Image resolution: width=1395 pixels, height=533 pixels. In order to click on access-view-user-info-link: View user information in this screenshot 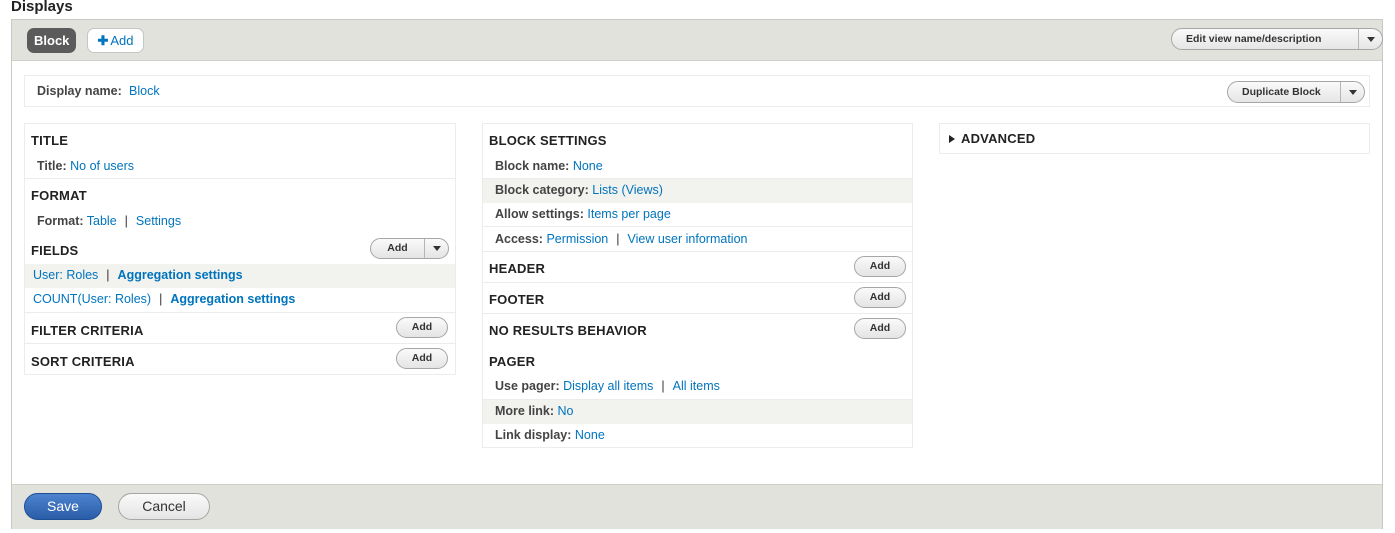, I will do `click(688, 239)`.